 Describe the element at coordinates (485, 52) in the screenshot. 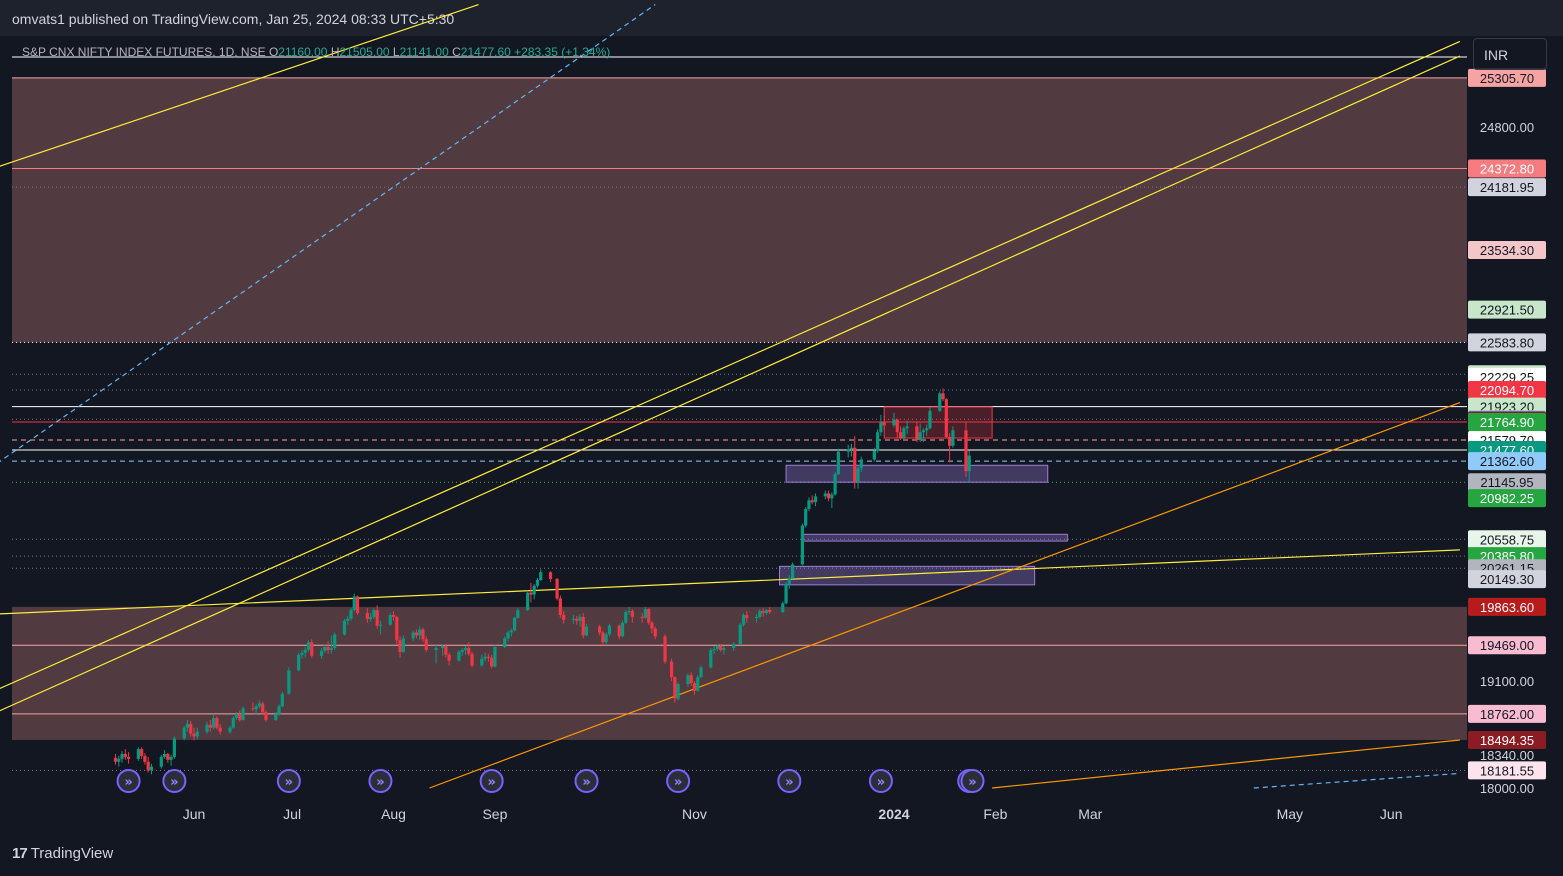

I see `close-value: 21477.60` at that location.